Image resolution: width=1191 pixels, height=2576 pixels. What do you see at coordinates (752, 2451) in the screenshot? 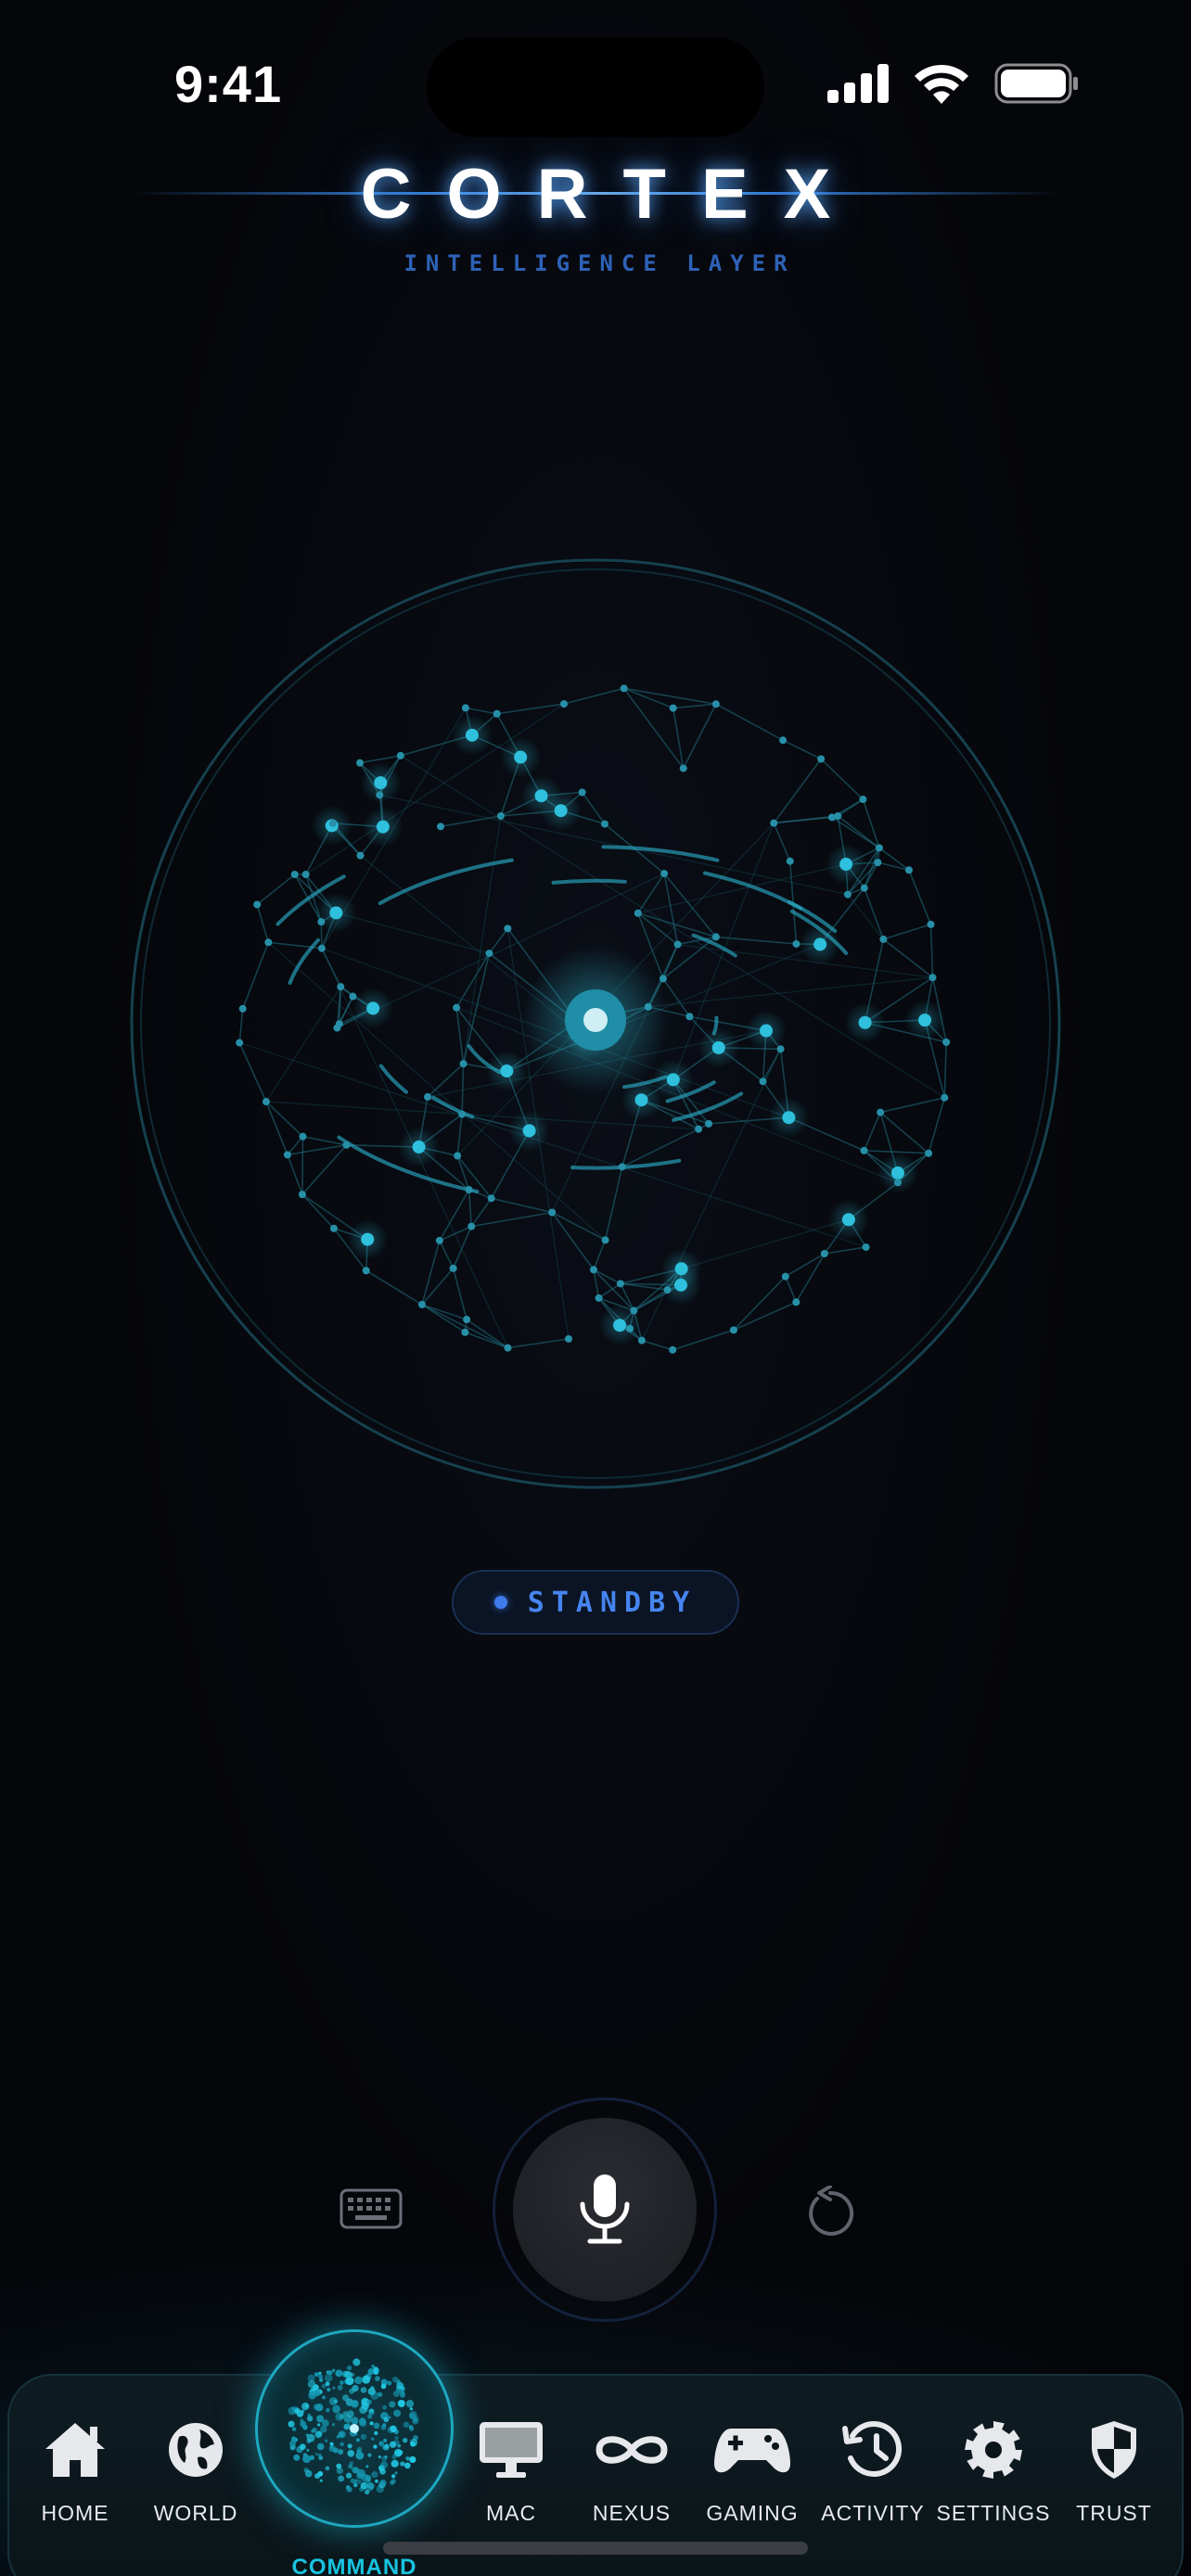
I see `gamepad-icon` at bounding box center [752, 2451].